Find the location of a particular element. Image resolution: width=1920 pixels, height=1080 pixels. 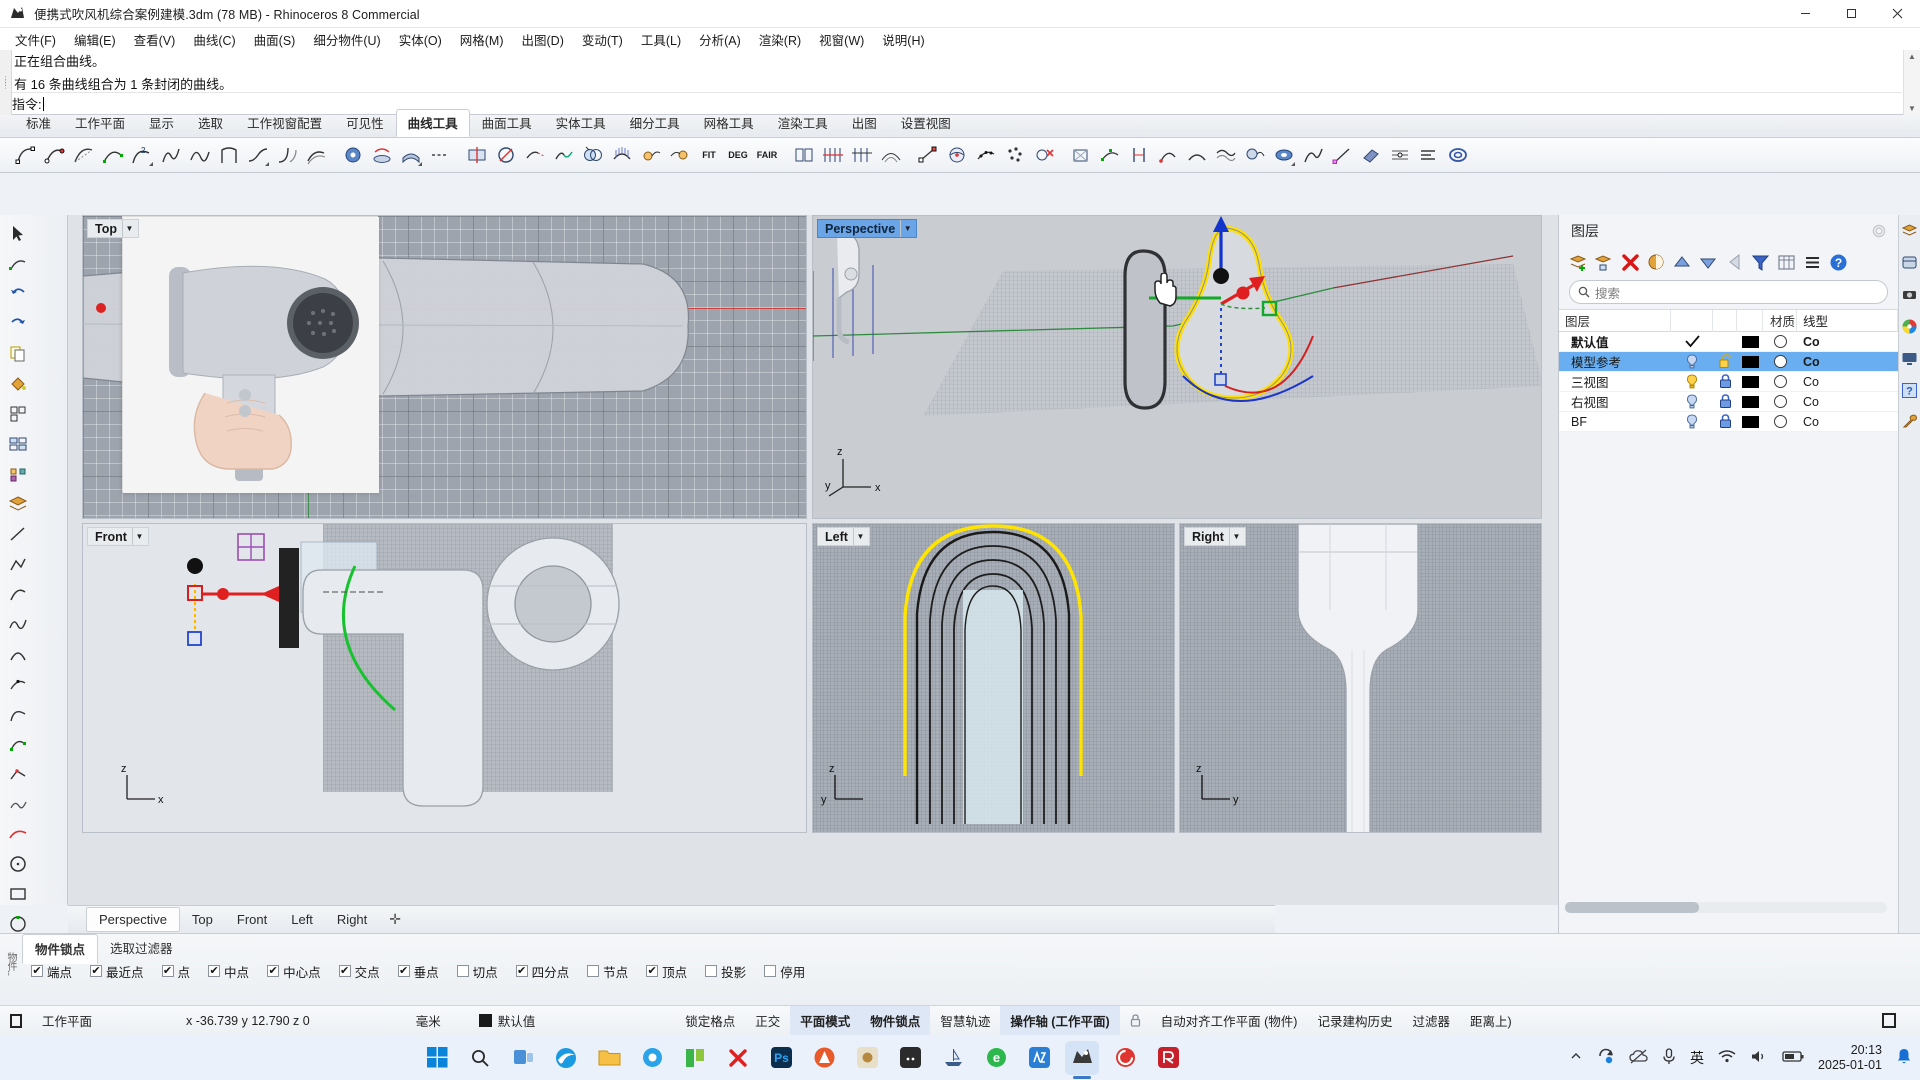

polyline-icon is located at coordinates (26, 155).